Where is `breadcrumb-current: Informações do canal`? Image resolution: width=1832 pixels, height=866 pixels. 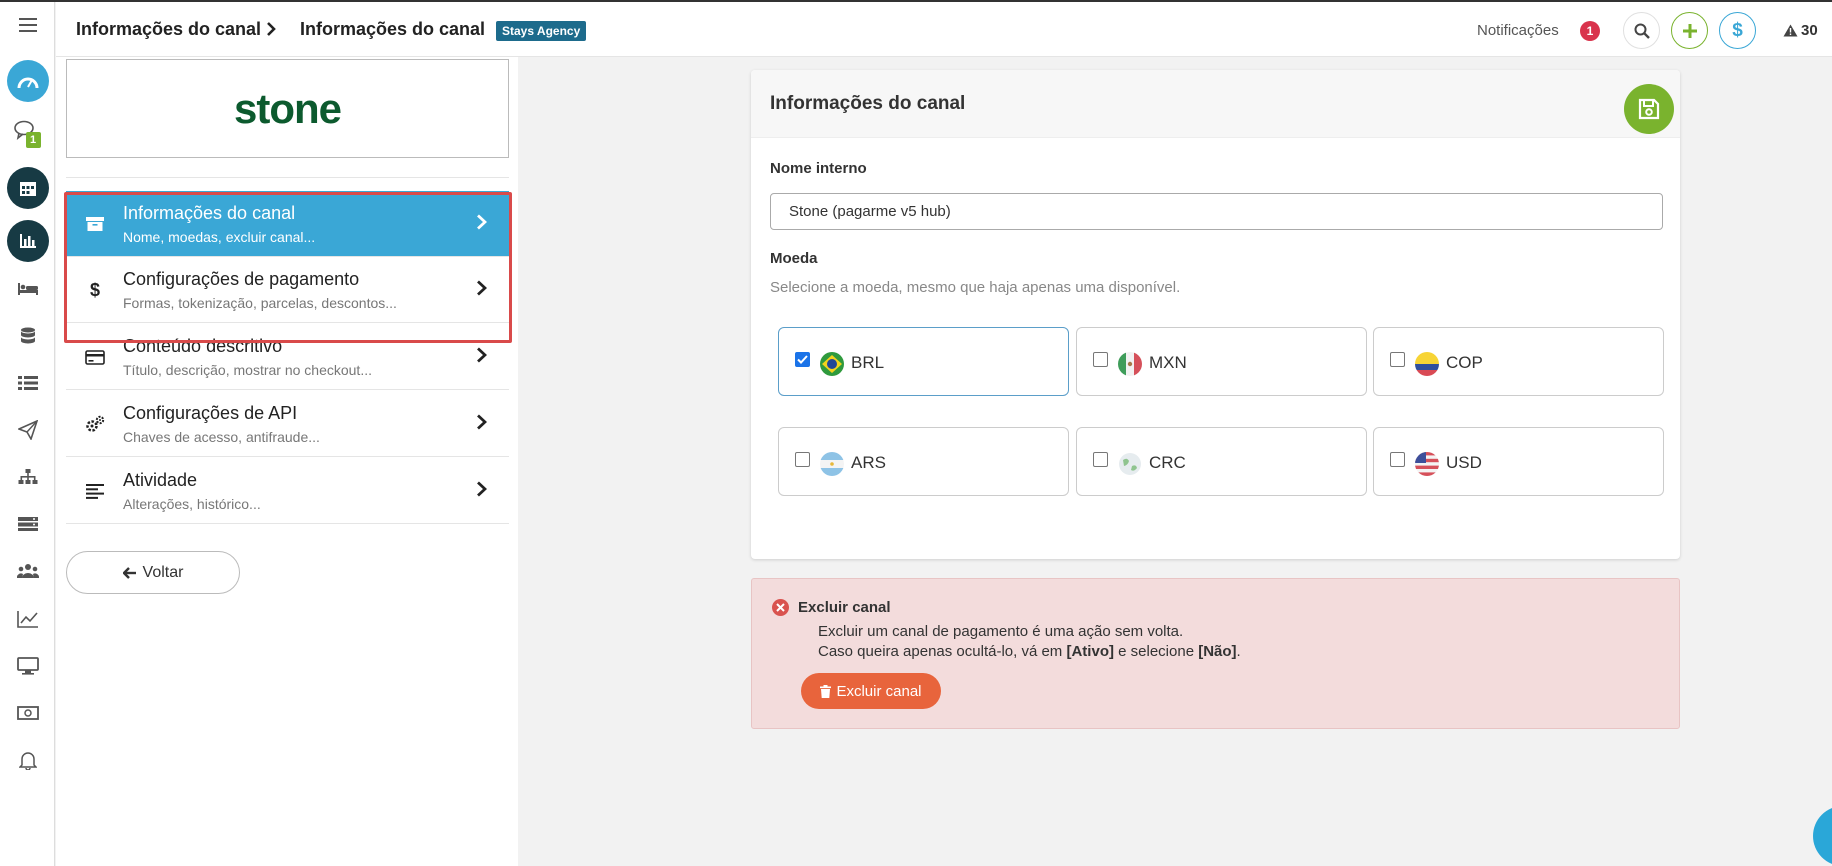 breadcrumb-current: Informações do canal is located at coordinates (393, 29).